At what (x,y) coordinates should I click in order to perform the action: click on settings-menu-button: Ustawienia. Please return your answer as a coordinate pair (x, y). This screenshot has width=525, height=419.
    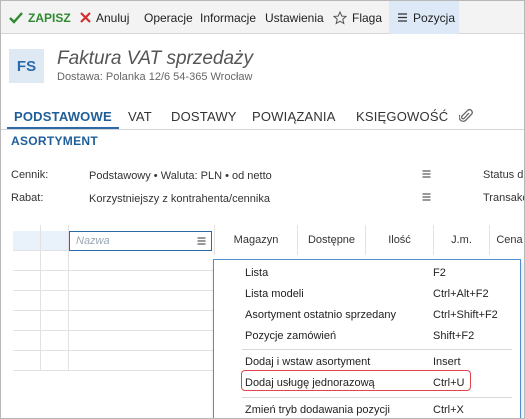
    Looking at the image, I should click on (294, 17).